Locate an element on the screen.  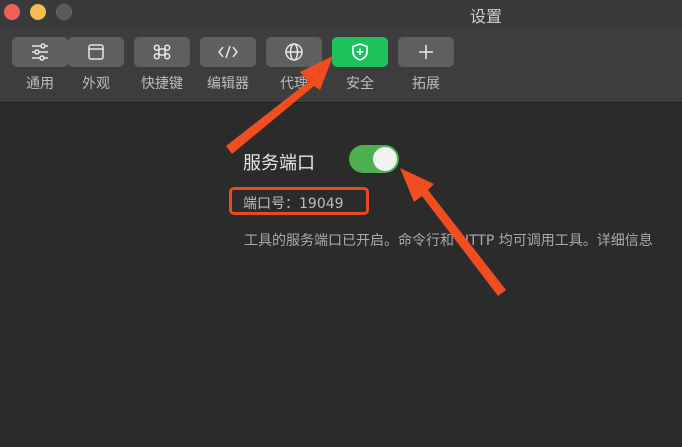
tab-security-button is located at coordinates (360, 52).